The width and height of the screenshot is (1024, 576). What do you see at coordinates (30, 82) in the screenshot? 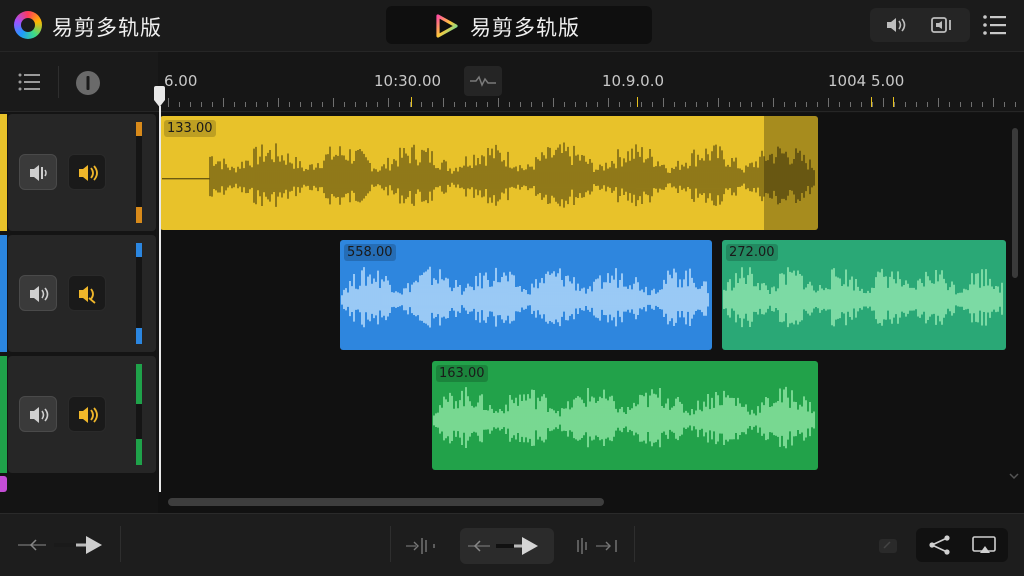
I see `list-icon` at bounding box center [30, 82].